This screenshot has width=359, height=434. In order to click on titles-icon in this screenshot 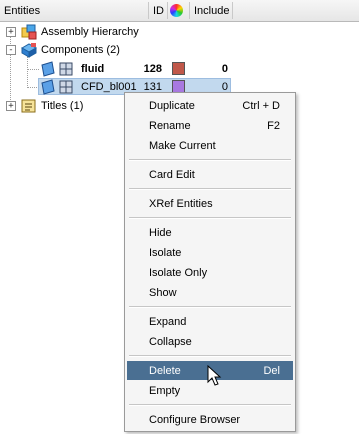, I will do `click(28, 106)`.